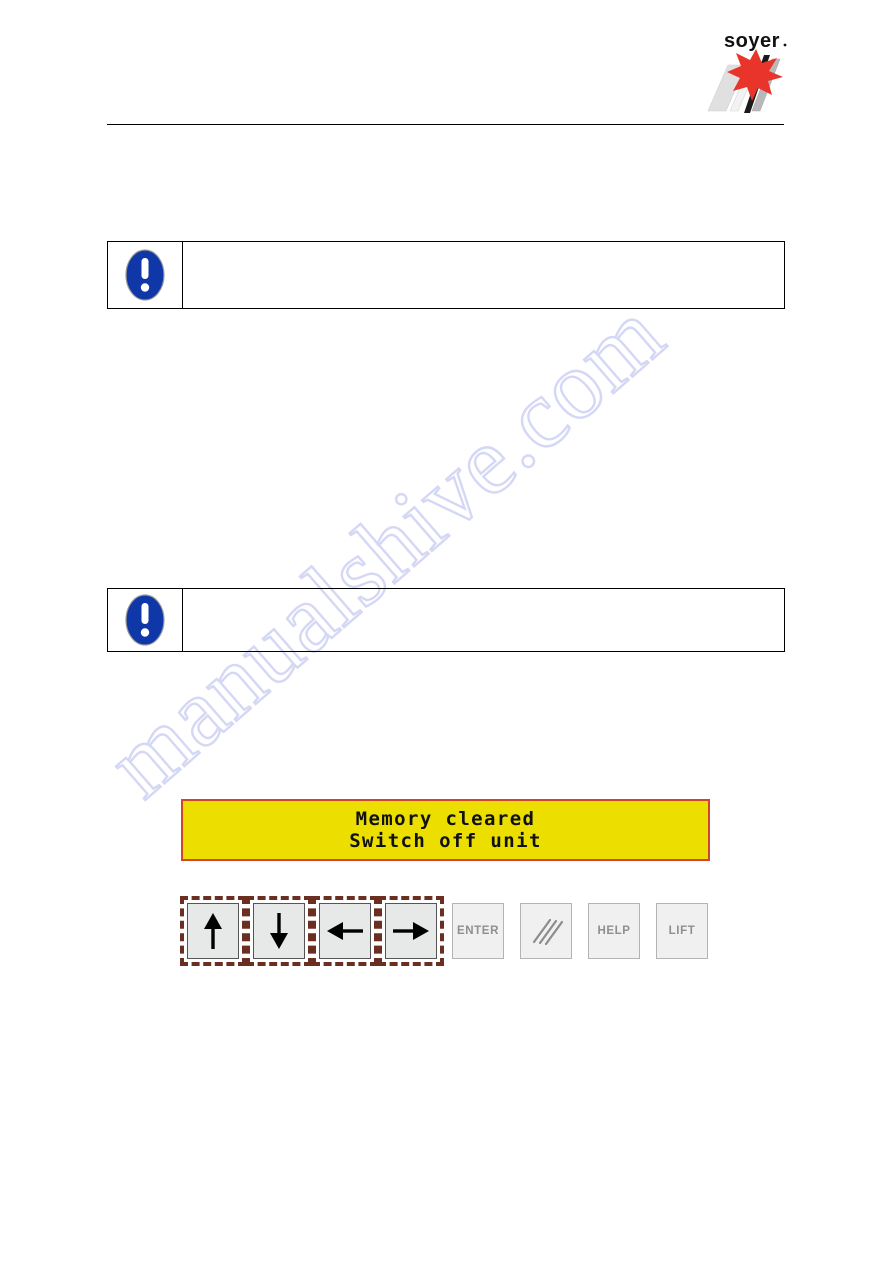  Describe the element at coordinates (445, 818) in the screenshot. I see `lcd-line-1: Memory cleared` at that location.